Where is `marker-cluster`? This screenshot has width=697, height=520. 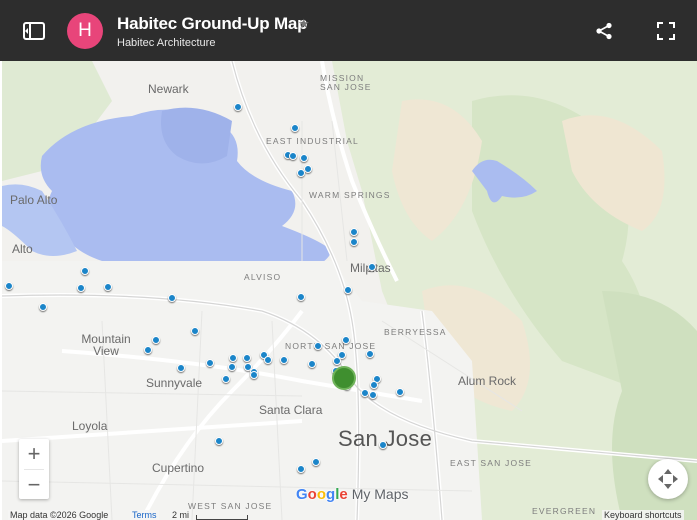
marker-cluster is located at coordinates (344, 378).